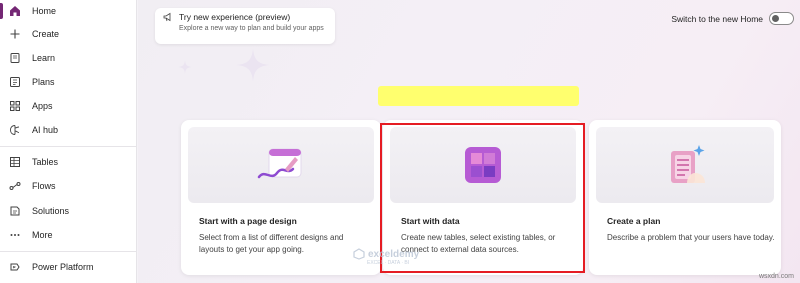  Describe the element at coordinates (42, 106) in the screenshot. I see `sidebar-item-label: Apps` at that location.